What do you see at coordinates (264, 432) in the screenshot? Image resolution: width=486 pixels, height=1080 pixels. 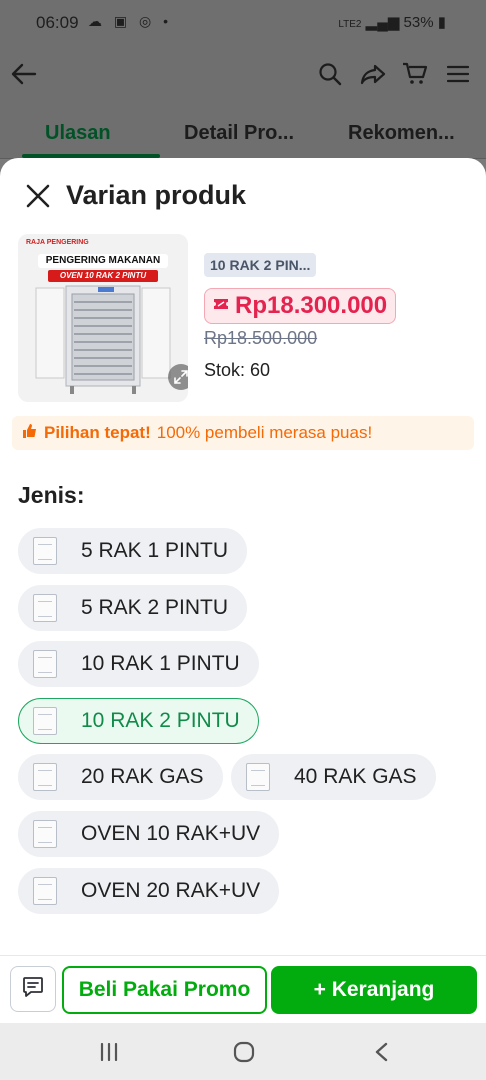 I see `promo-text: 100% pembeli merasa puas!` at bounding box center [264, 432].